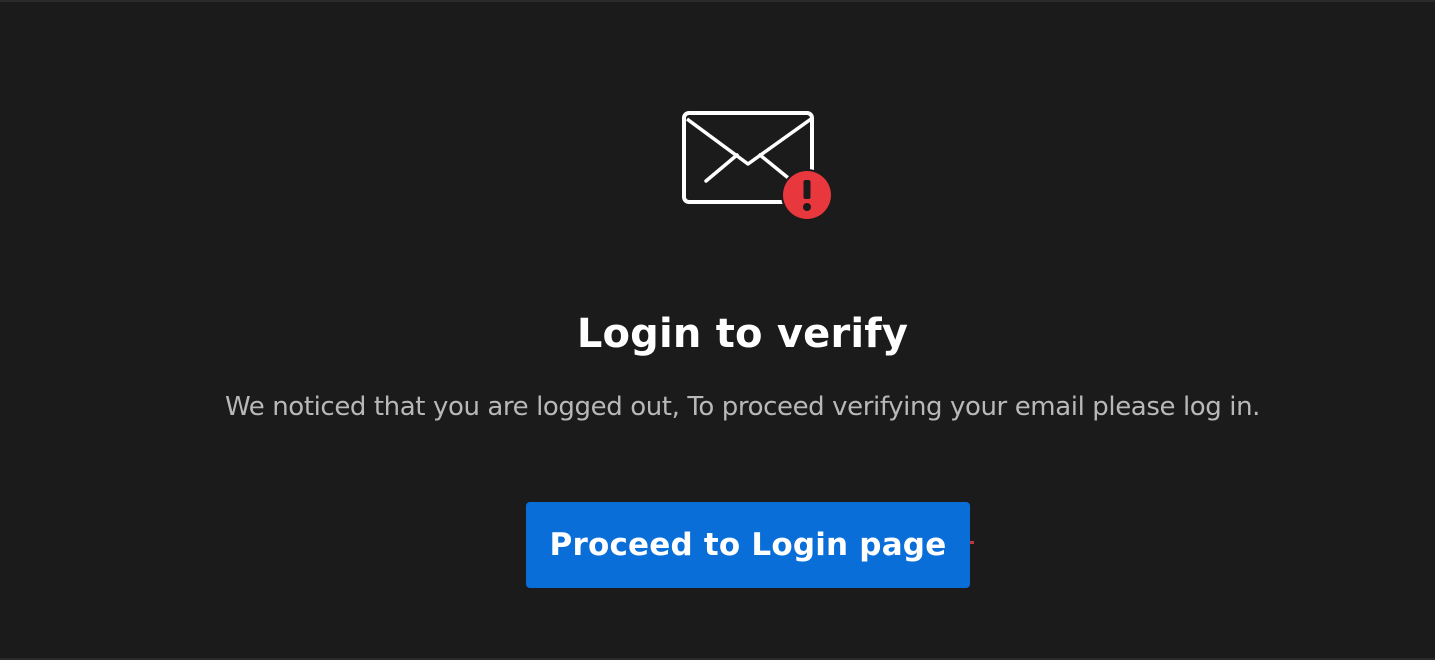 The height and width of the screenshot is (660, 1435). What do you see at coordinates (758, 167) in the screenshot?
I see `mail-alert-icon` at bounding box center [758, 167].